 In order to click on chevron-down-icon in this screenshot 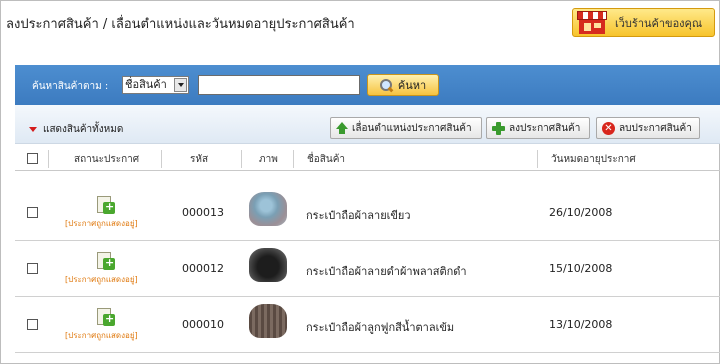, I will do `click(180, 85)`.